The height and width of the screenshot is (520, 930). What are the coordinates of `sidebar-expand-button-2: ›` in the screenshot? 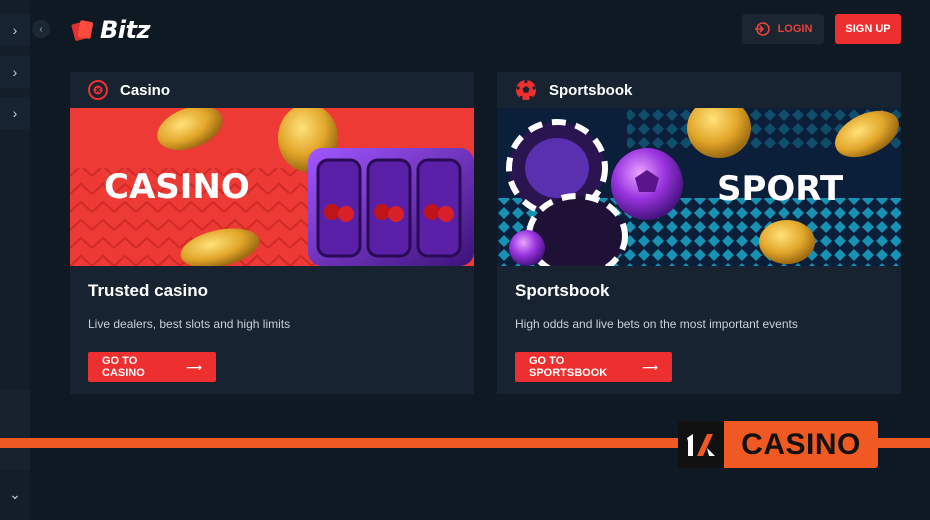 It's located at (15, 72).